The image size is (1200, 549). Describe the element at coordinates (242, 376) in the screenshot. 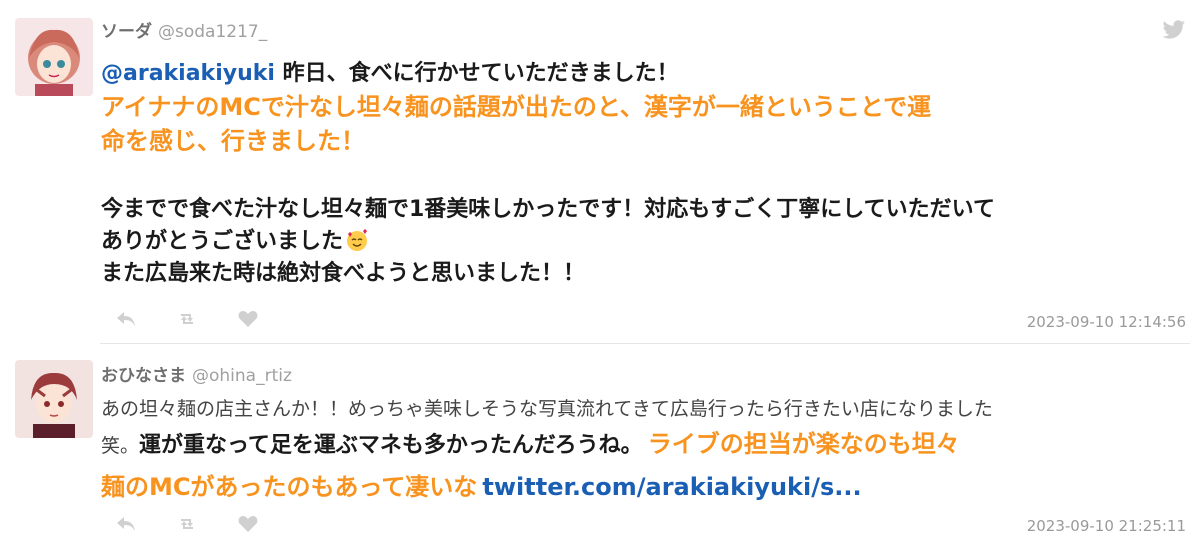

I see `user-handle: @ohina_rtiz` at that location.